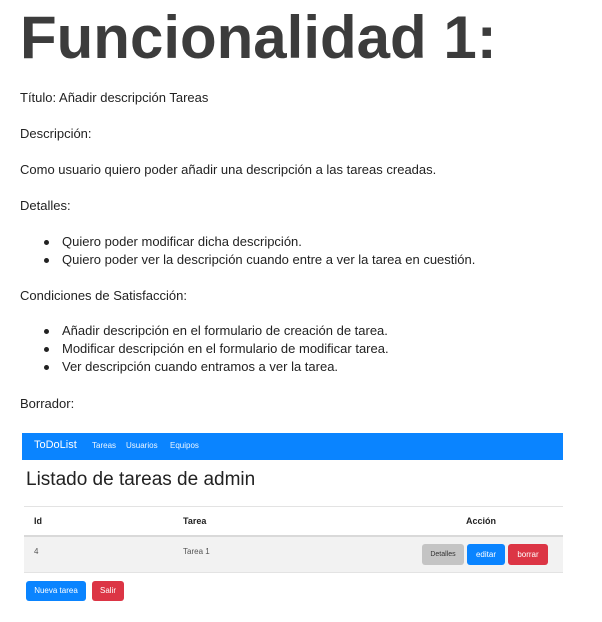  What do you see at coordinates (141, 479) in the screenshot?
I see `mockup-page-title: Listado de tareas de admin` at bounding box center [141, 479].